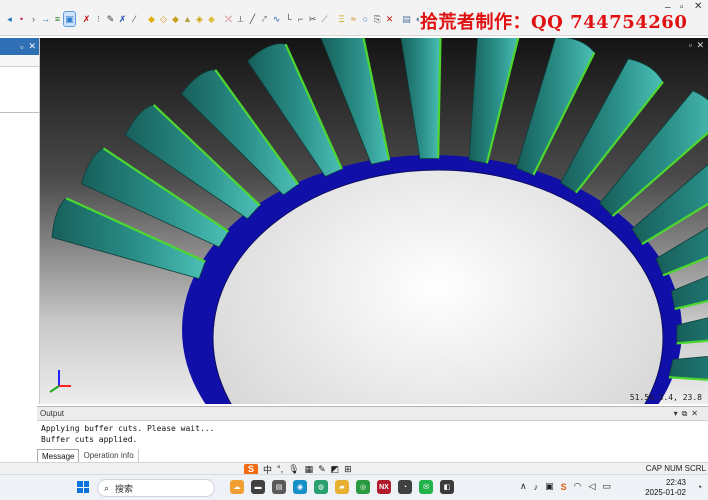  Describe the element at coordinates (426, 487) in the screenshot. I see `wechat-app-icon: ✉` at that location.